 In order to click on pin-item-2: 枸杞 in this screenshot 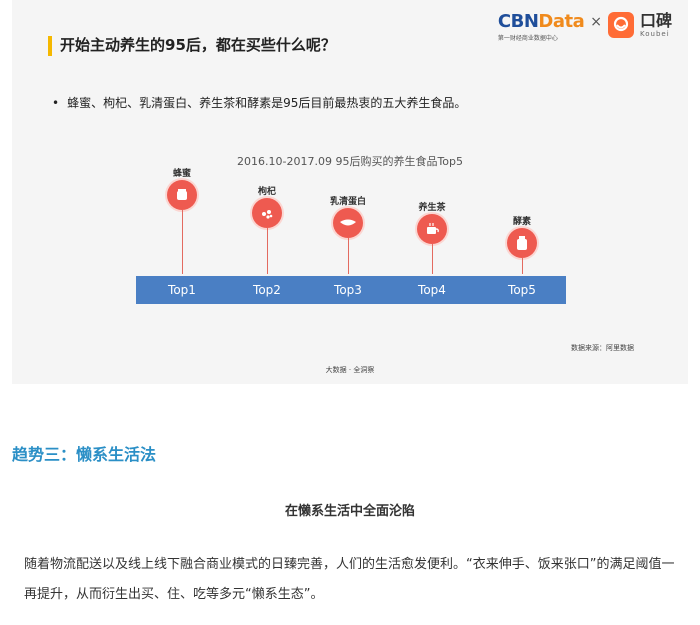, I will do `click(267, 229)`.